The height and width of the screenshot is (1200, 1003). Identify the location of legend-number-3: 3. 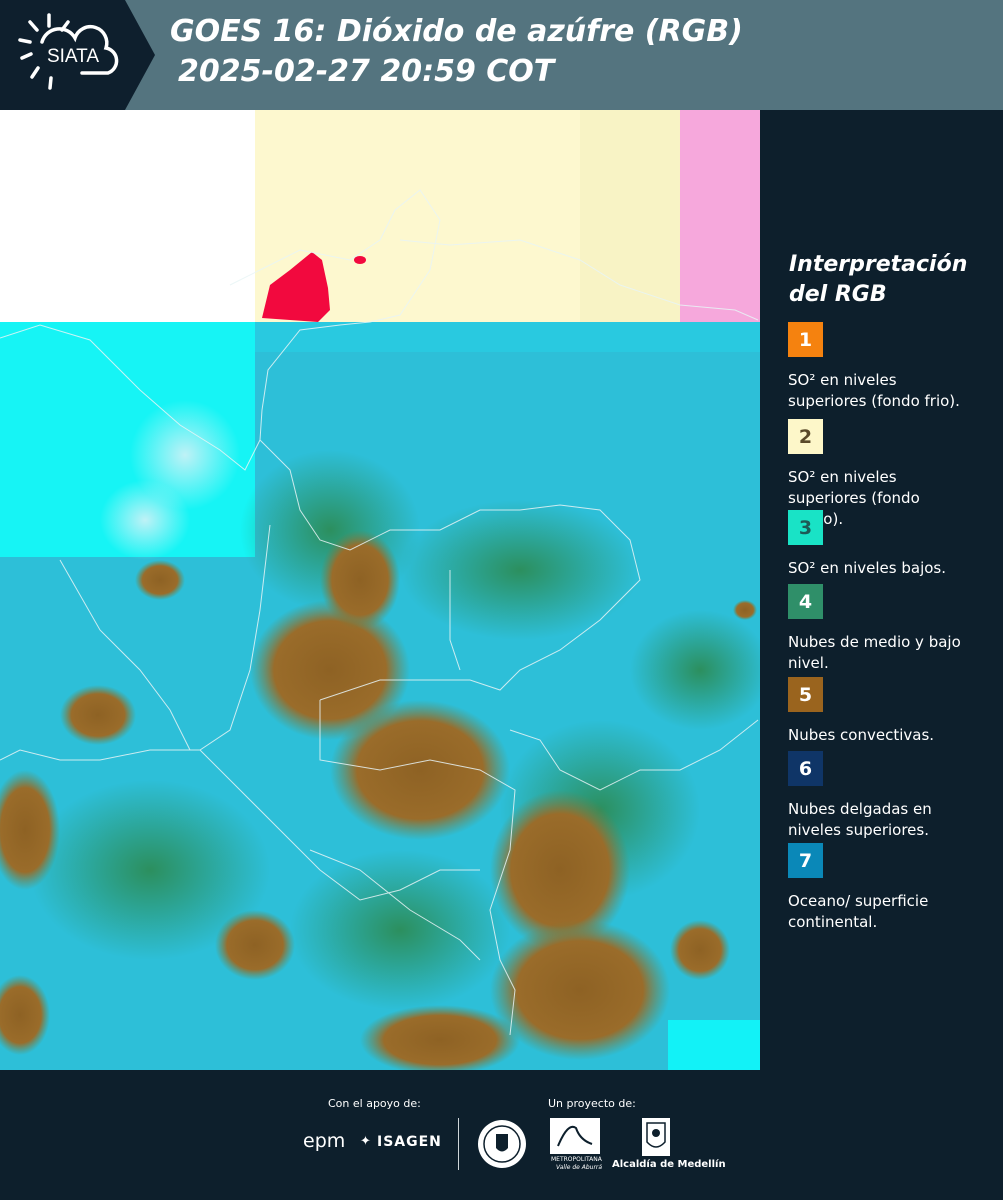
(805, 527).